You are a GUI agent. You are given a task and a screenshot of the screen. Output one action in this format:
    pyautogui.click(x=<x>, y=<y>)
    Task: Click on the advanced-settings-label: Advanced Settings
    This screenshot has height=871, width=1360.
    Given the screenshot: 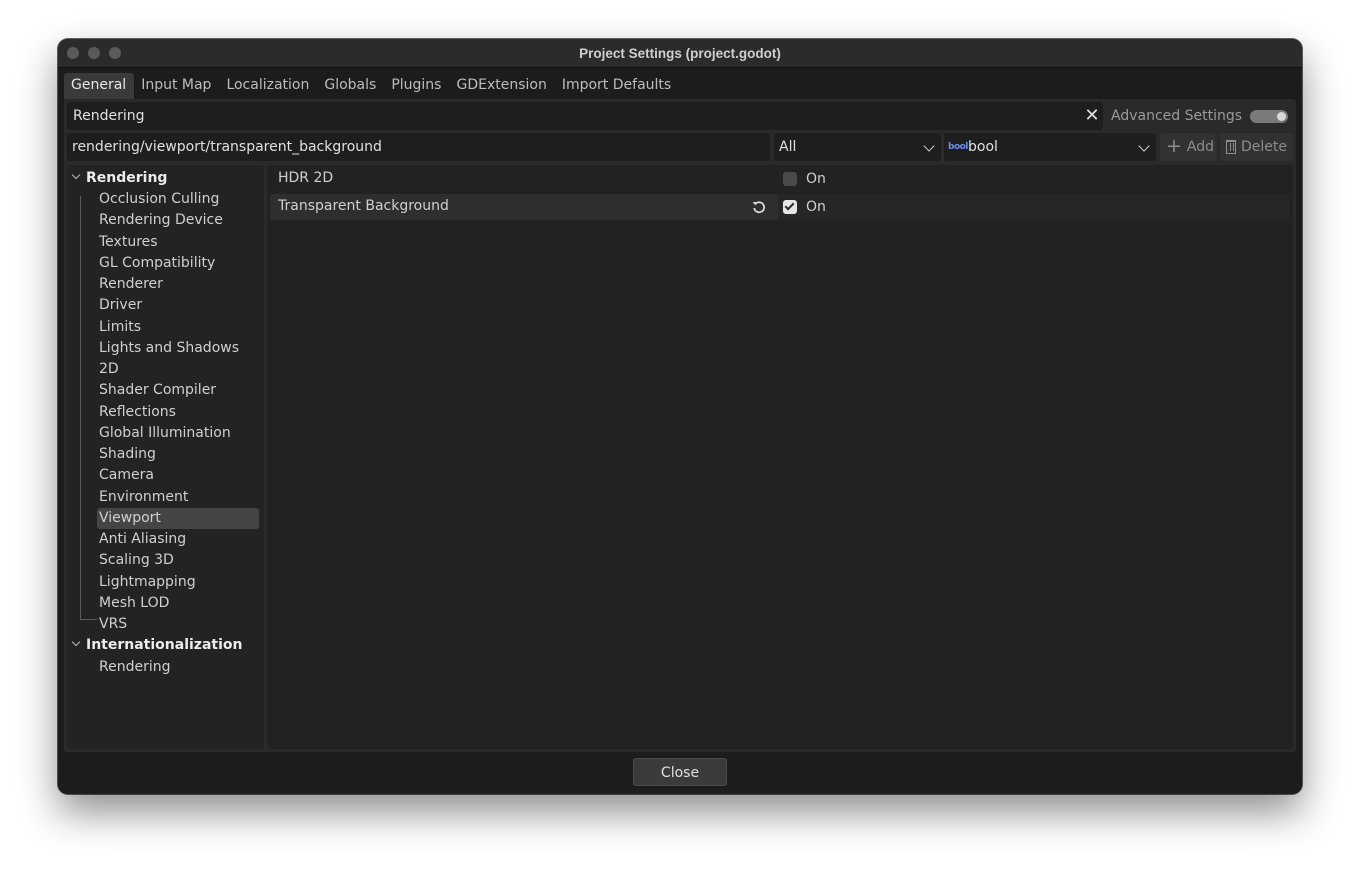 What is the action you would take?
    pyautogui.click(x=1177, y=116)
    